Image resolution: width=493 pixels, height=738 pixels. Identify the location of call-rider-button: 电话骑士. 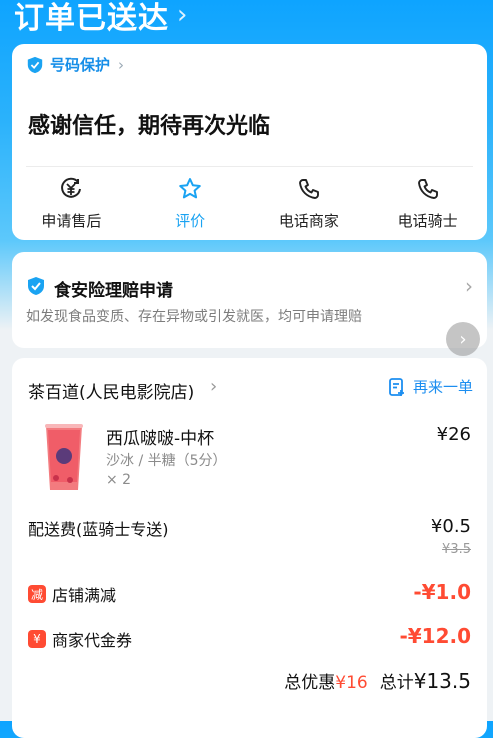
(427, 203).